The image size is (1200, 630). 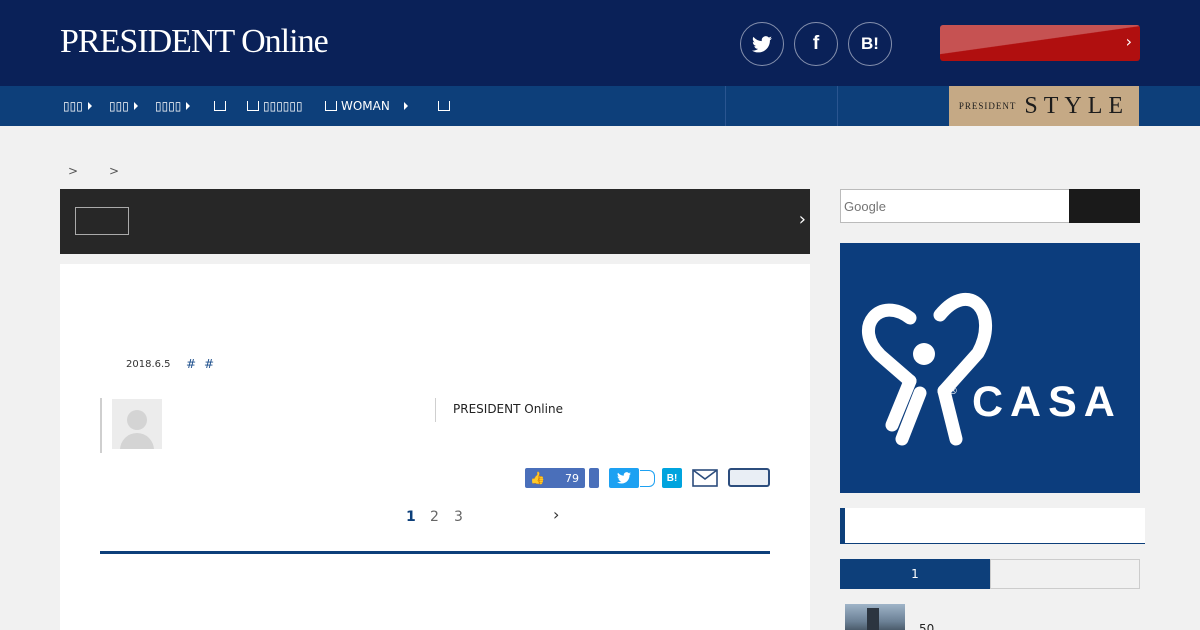 I want to click on facebook-share-button: f, so click(x=816, y=44).